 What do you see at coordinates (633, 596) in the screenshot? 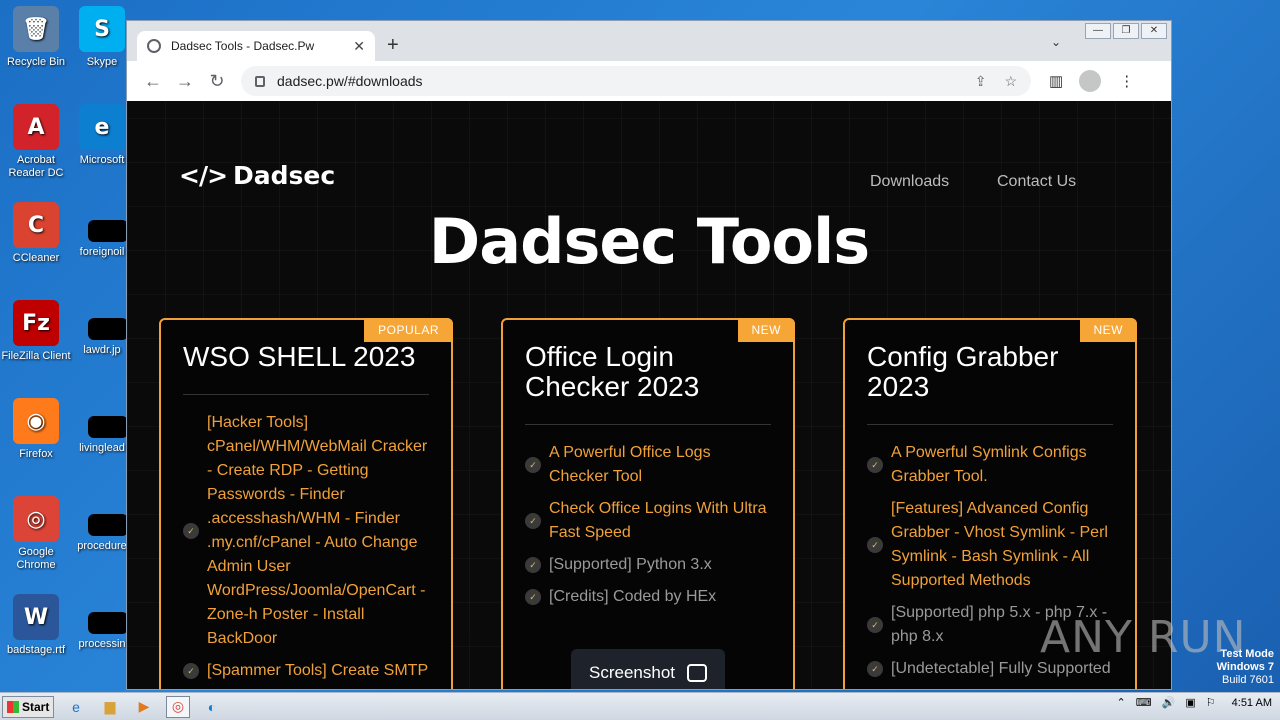
I see `feature-text: [Credits] Coded by HEx` at bounding box center [633, 596].